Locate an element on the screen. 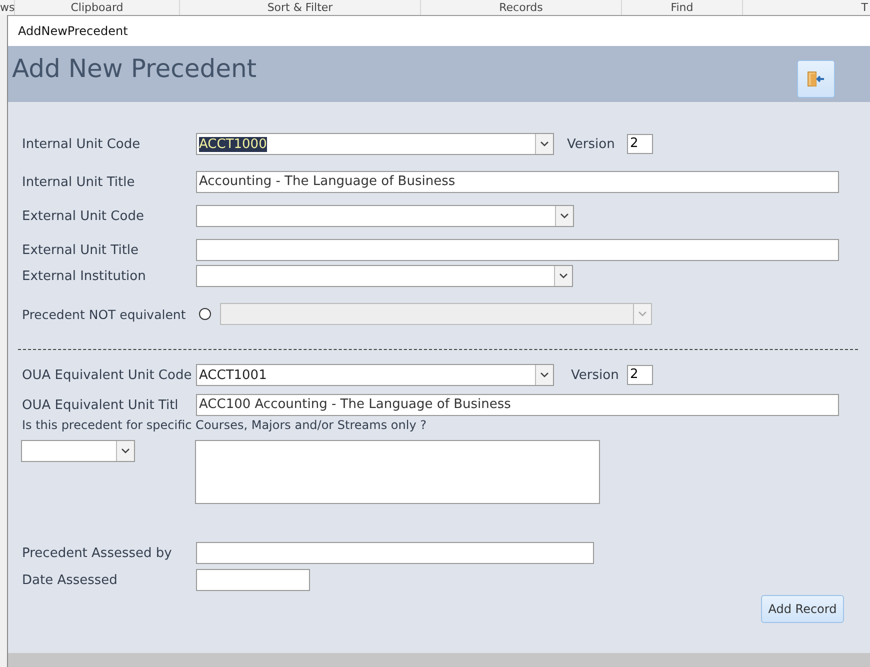 This screenshot has height=667, width=870. add-record-button: Add Record is located at coordinates (802, 609).